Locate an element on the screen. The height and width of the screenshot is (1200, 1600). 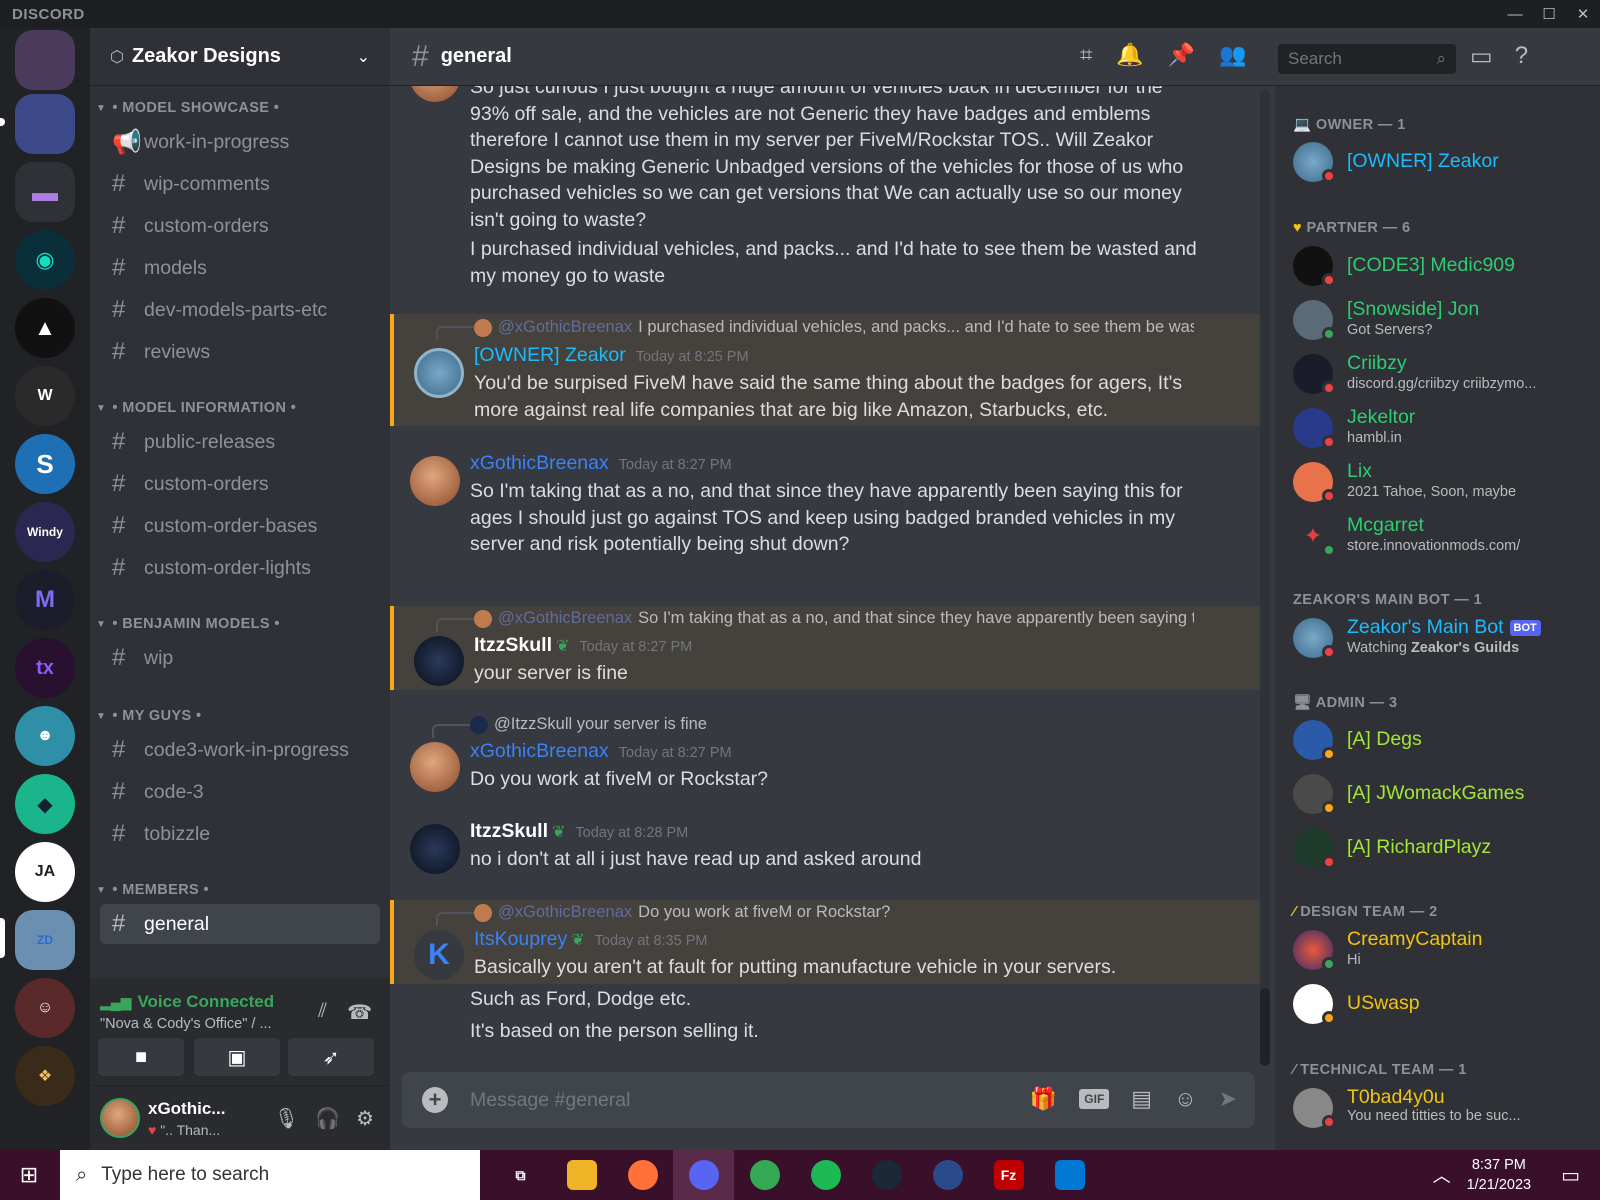
channel-tobizzle: # tobizzle is located at coordinates (240, 834).